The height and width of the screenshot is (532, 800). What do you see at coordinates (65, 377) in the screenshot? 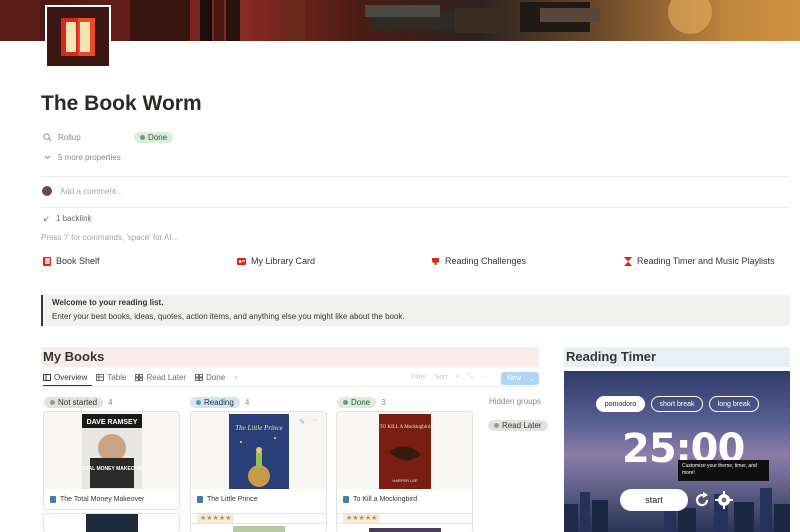
I see `tab-overview: Overview` at bounding box center [65, 377].